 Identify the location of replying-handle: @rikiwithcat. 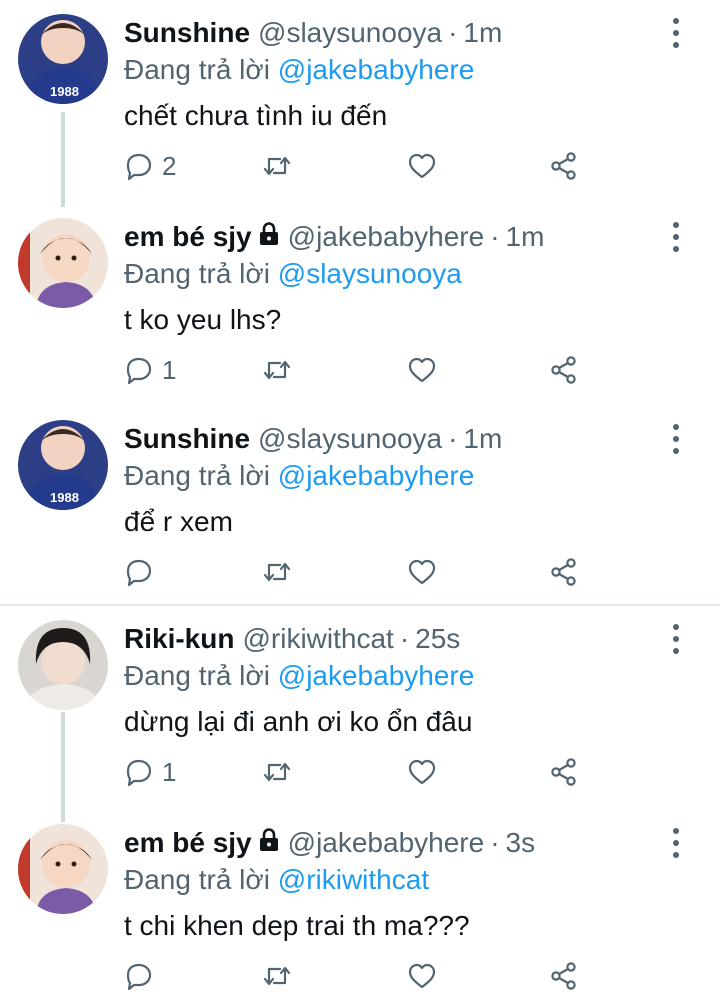
(353, 879).